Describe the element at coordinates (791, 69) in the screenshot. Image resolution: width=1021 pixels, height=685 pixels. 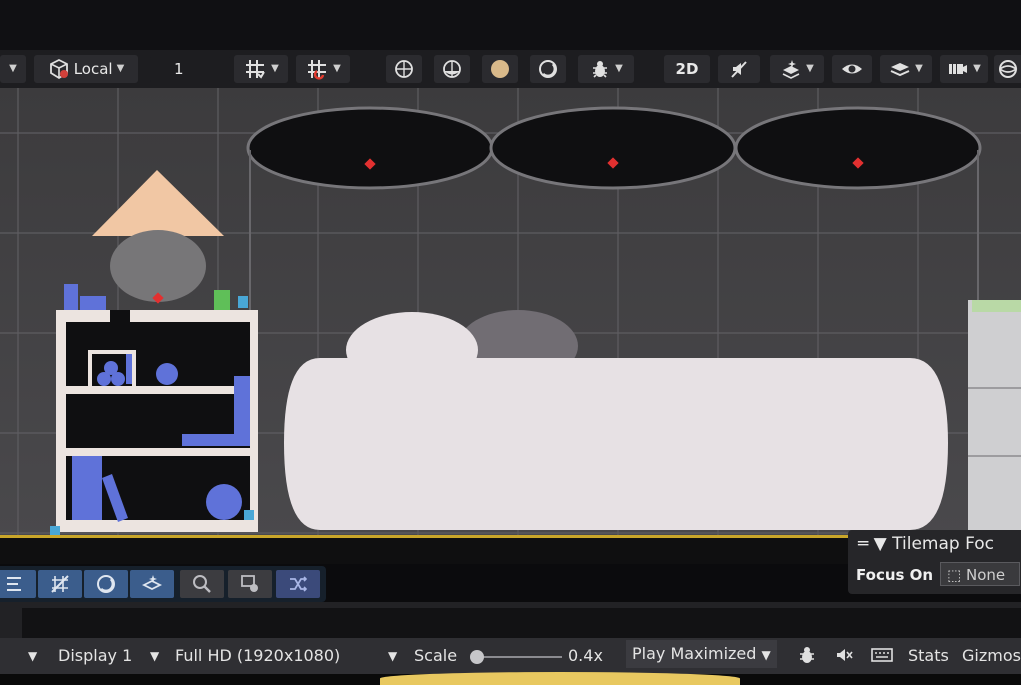
I see `effects-icon` at that location.